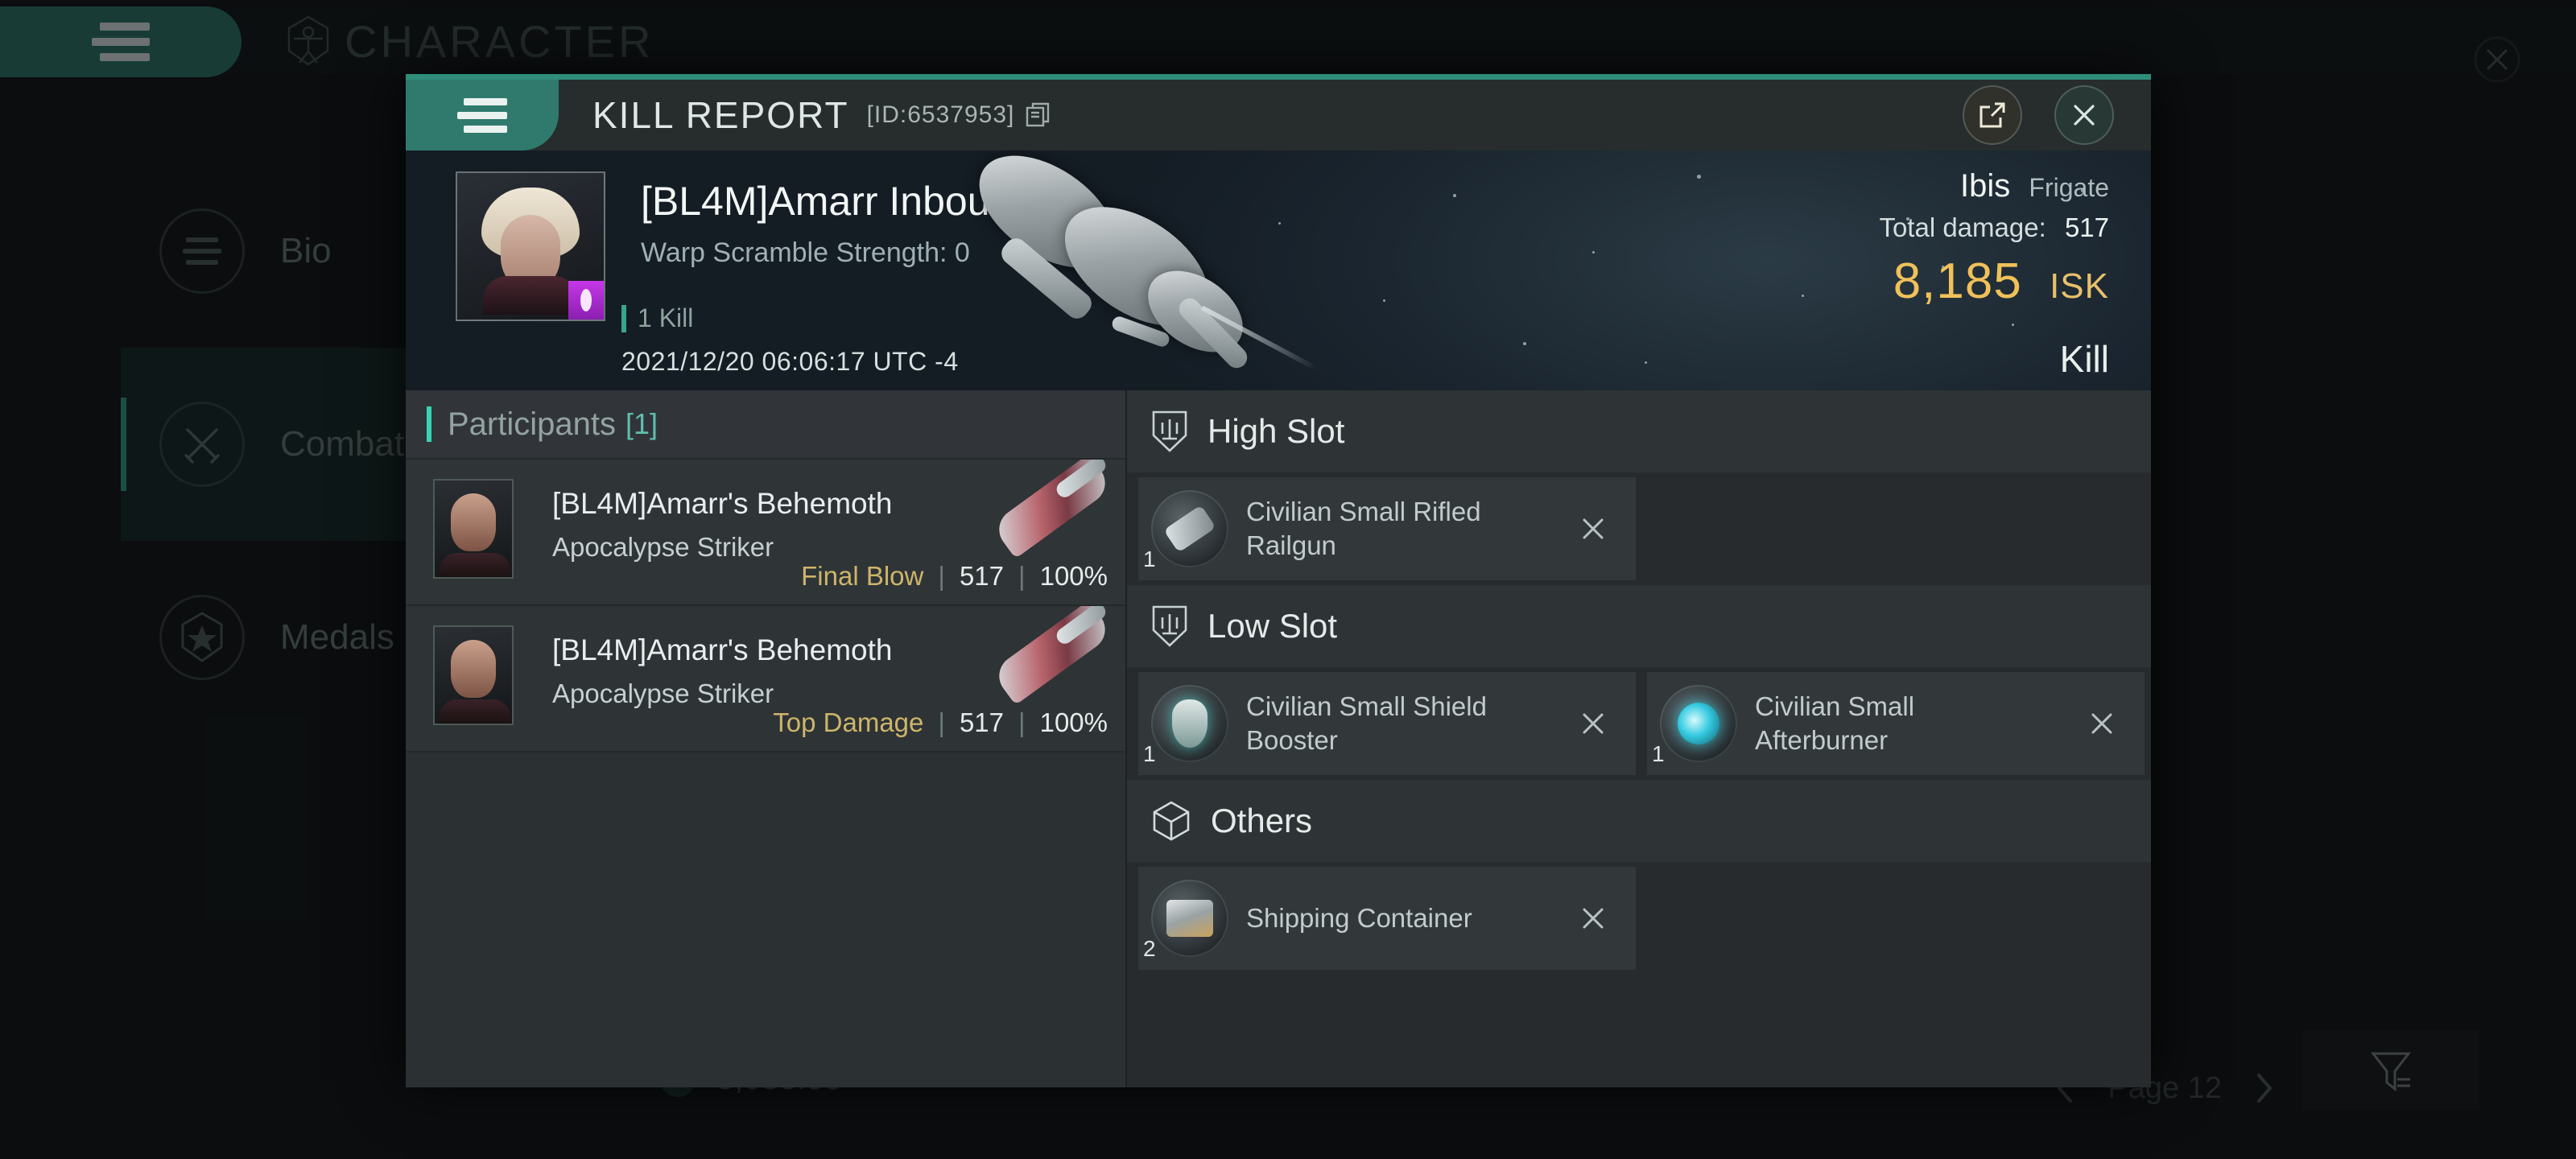 The height and width of the screenshot is (1159, 2576). I want to click on titlebar-actions, so click(2057, 115).